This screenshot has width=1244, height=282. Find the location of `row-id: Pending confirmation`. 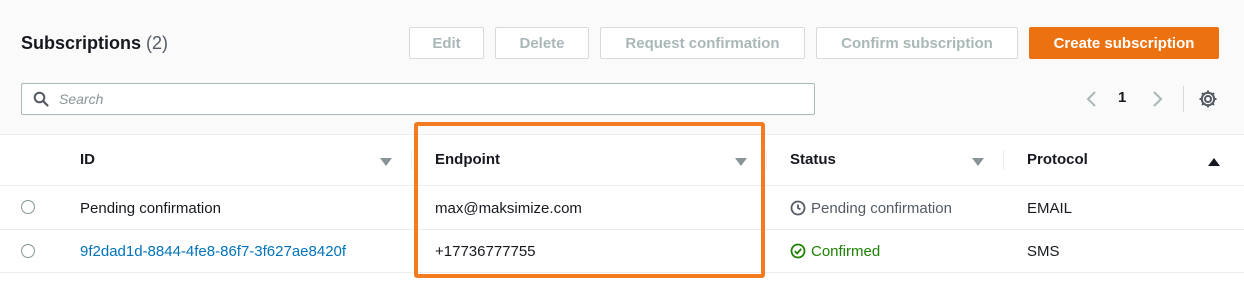

row-id: Pending confirmation is located at coordinates (150, 208).